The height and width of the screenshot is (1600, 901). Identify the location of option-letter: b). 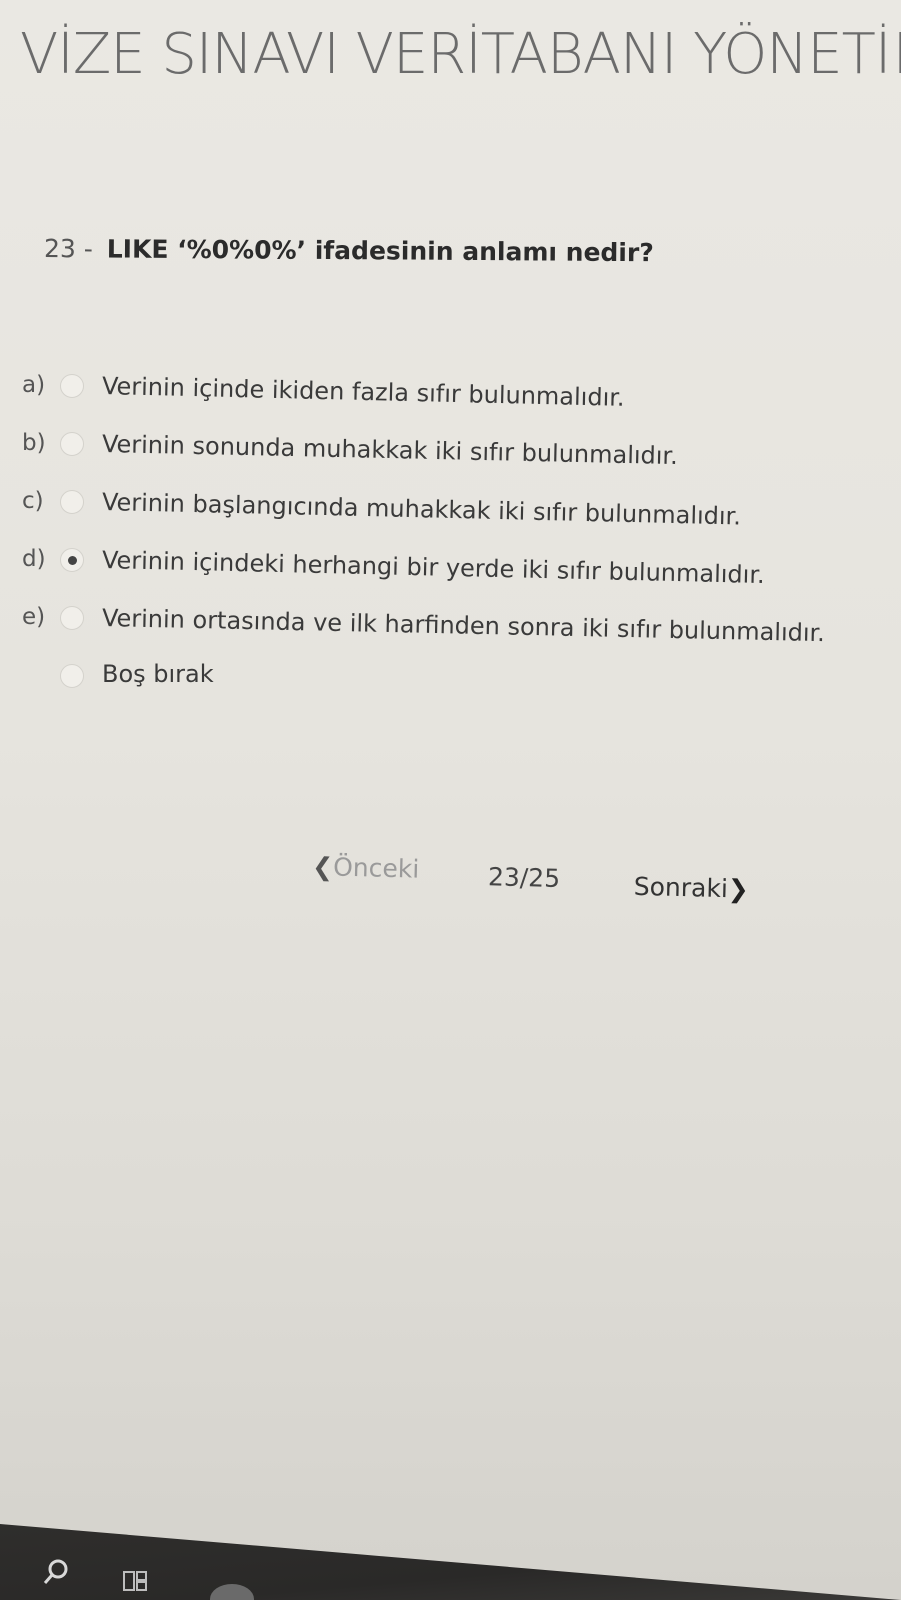
(34, 443).